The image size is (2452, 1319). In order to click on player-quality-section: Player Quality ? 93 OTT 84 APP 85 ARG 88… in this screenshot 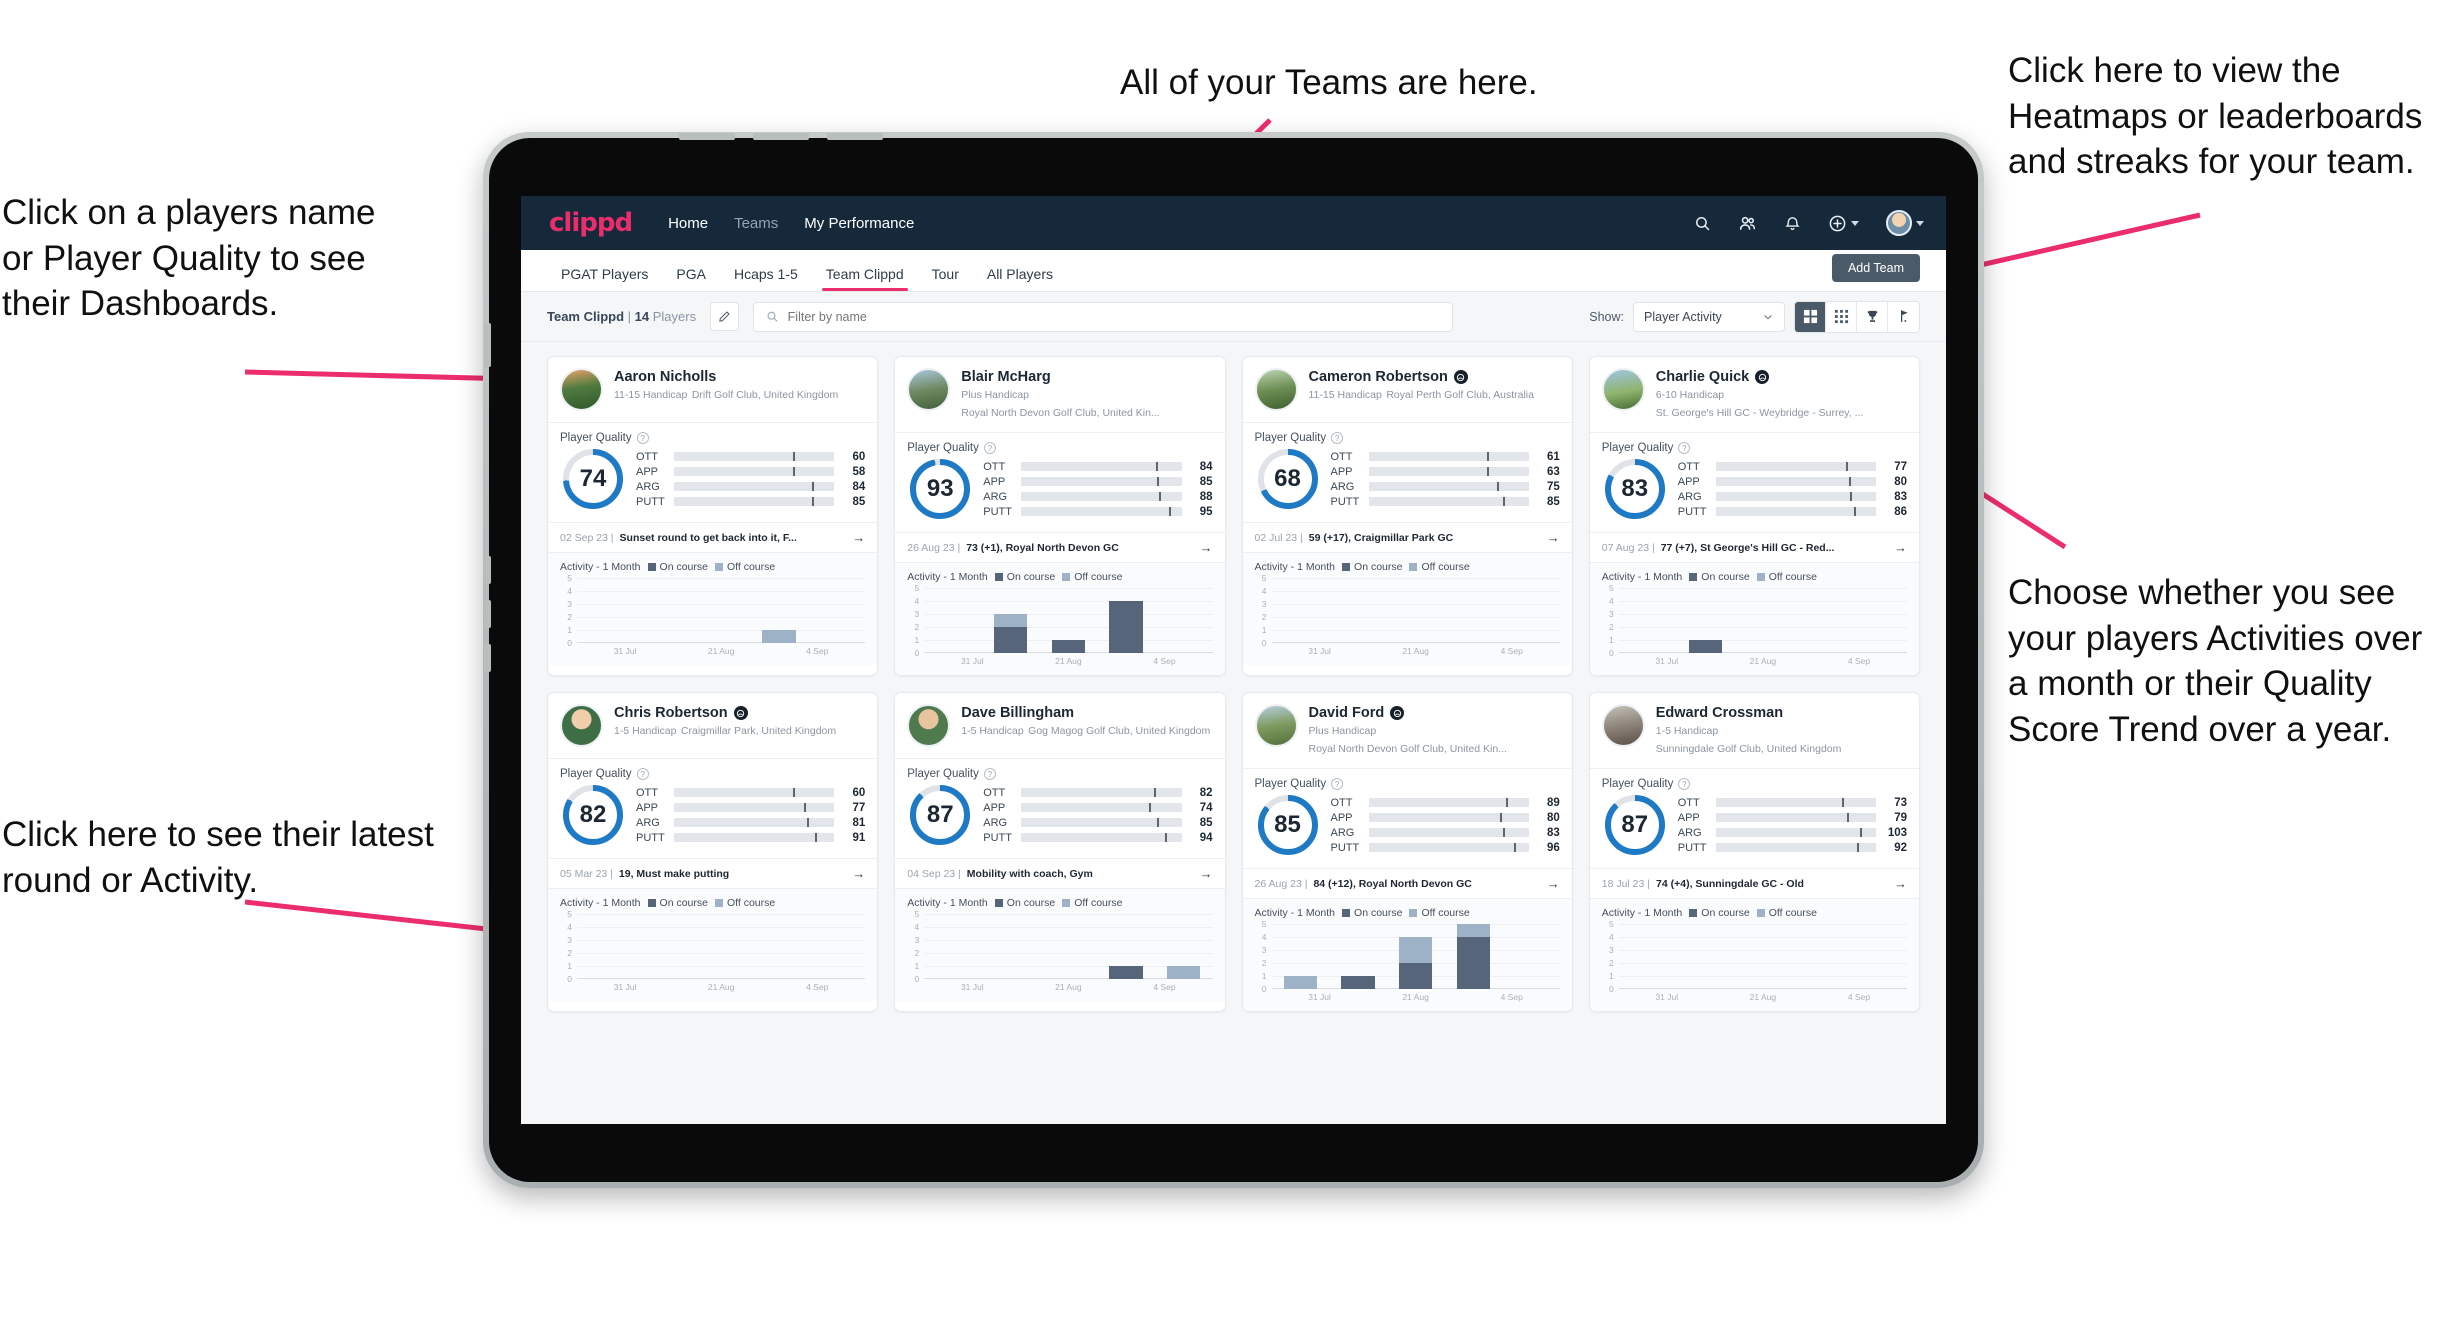, I will do `click(1060, 482)`.